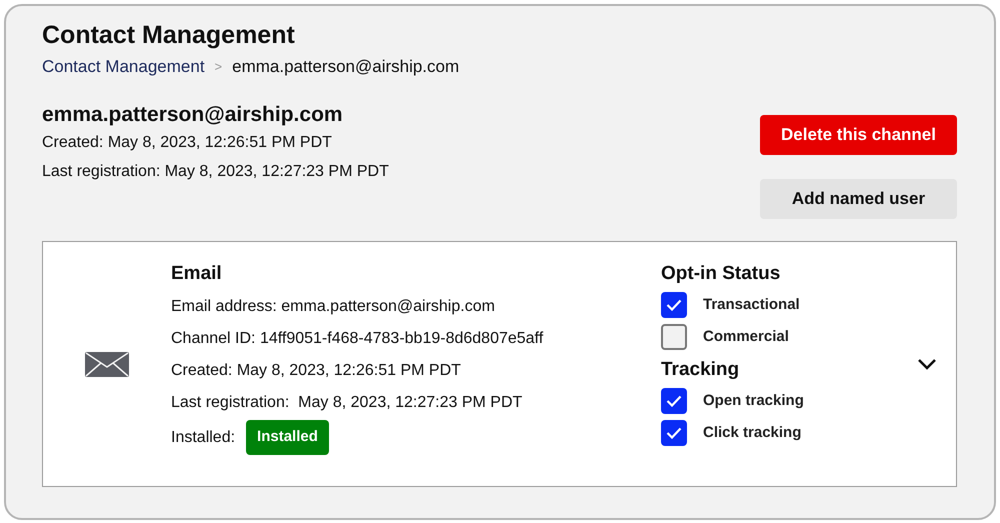 This screenshot has width=1000, height=523. I want to click on card-detail: Last registration: May 8, 2023, 12:27:23 PM PDT, so click(346, 403).